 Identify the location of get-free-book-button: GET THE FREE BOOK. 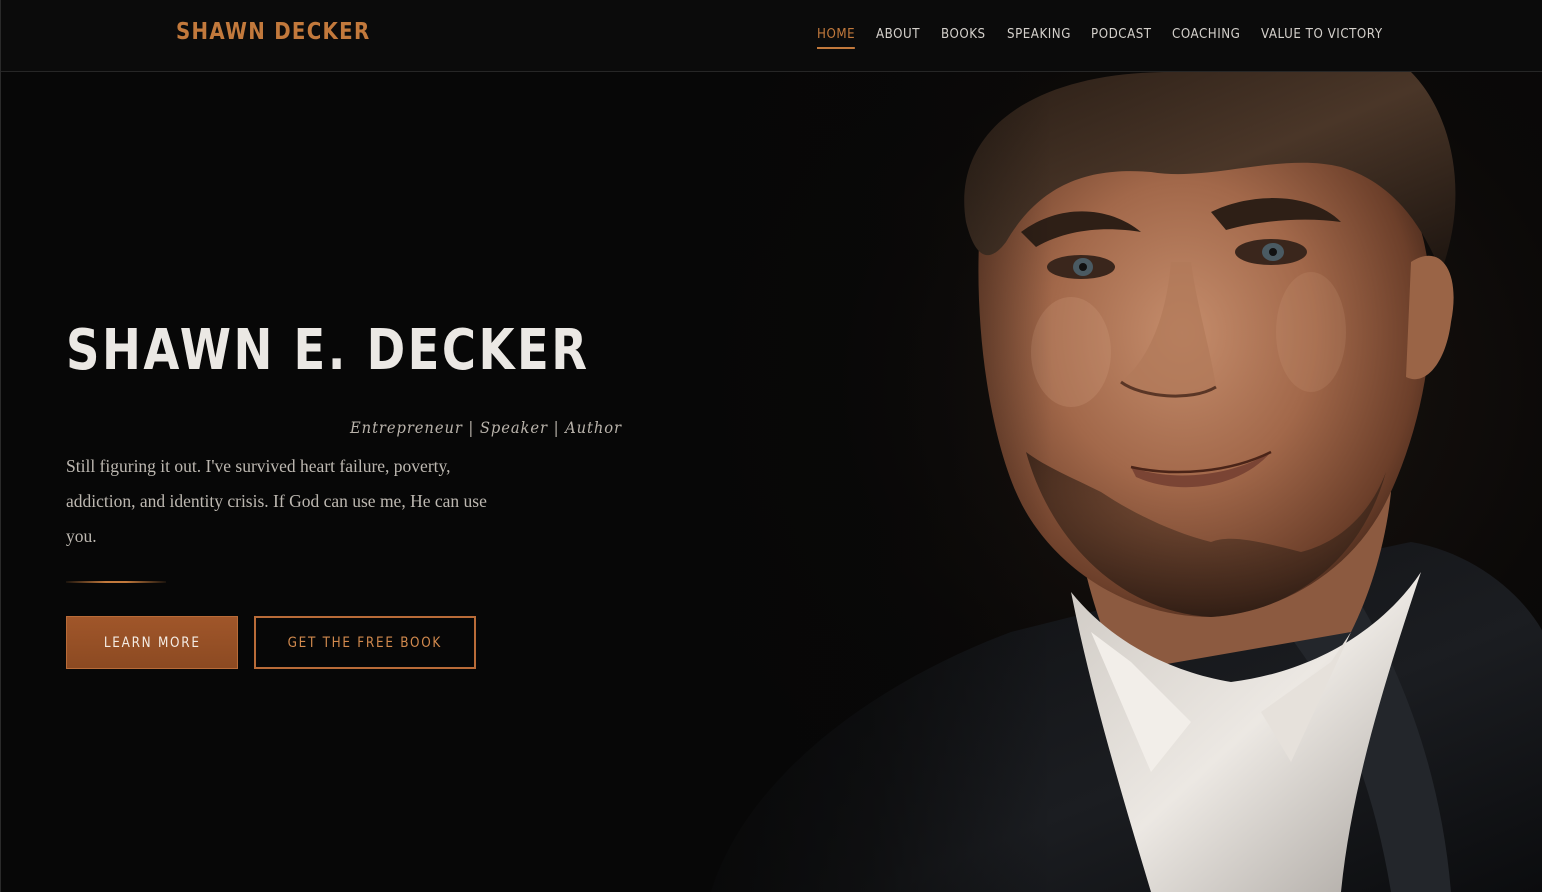
(365, 642).